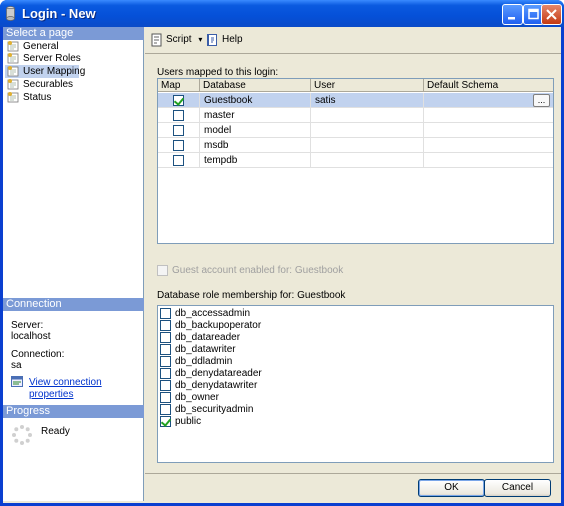  I want to click on list-item: db_denydatawriter, so click(208, 386).